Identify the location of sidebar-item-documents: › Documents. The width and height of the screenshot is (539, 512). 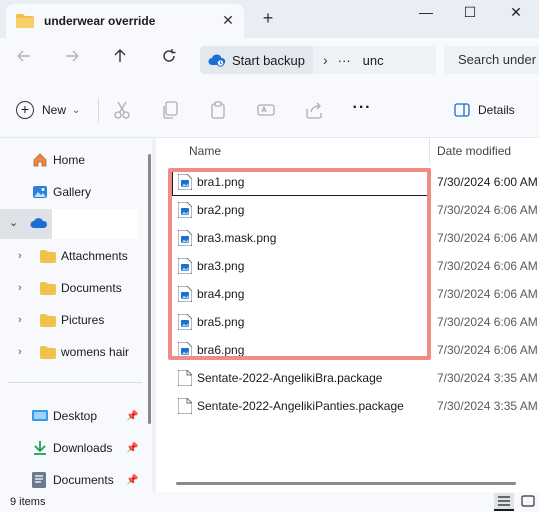
(70, 288).